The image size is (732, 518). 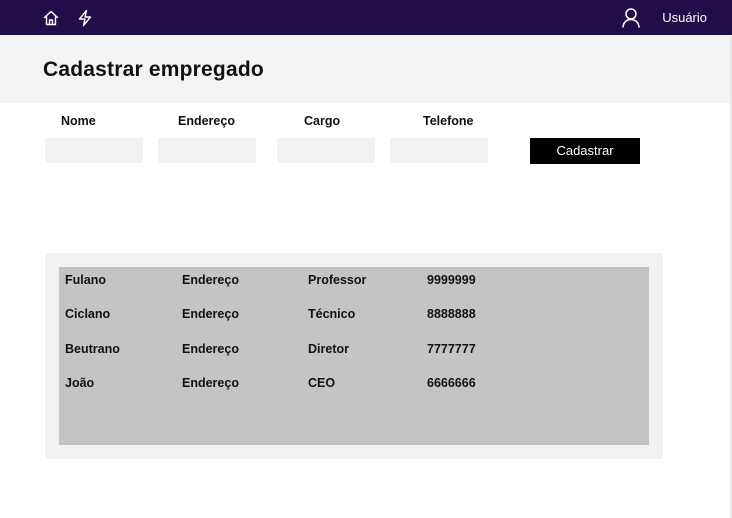 What do you see at coordinates (51, 18) in the screenshot?
I see `home-icon` at bounding box center [51, 18].